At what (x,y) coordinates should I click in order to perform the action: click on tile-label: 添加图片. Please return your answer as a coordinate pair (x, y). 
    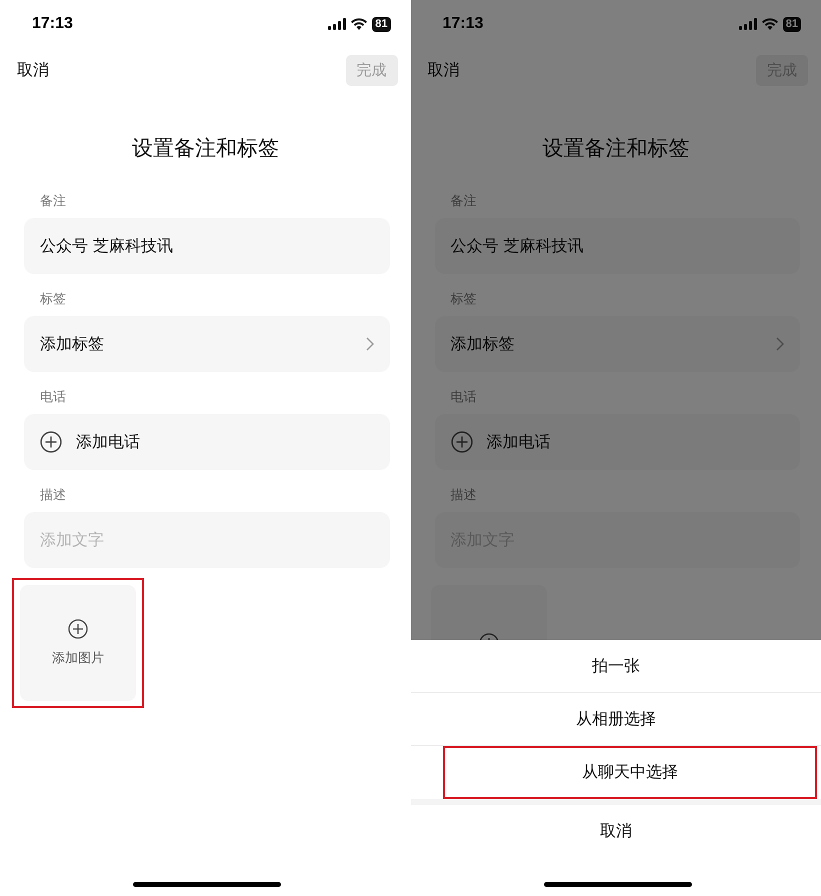
    Looking at the image, I should click on (78, 658).